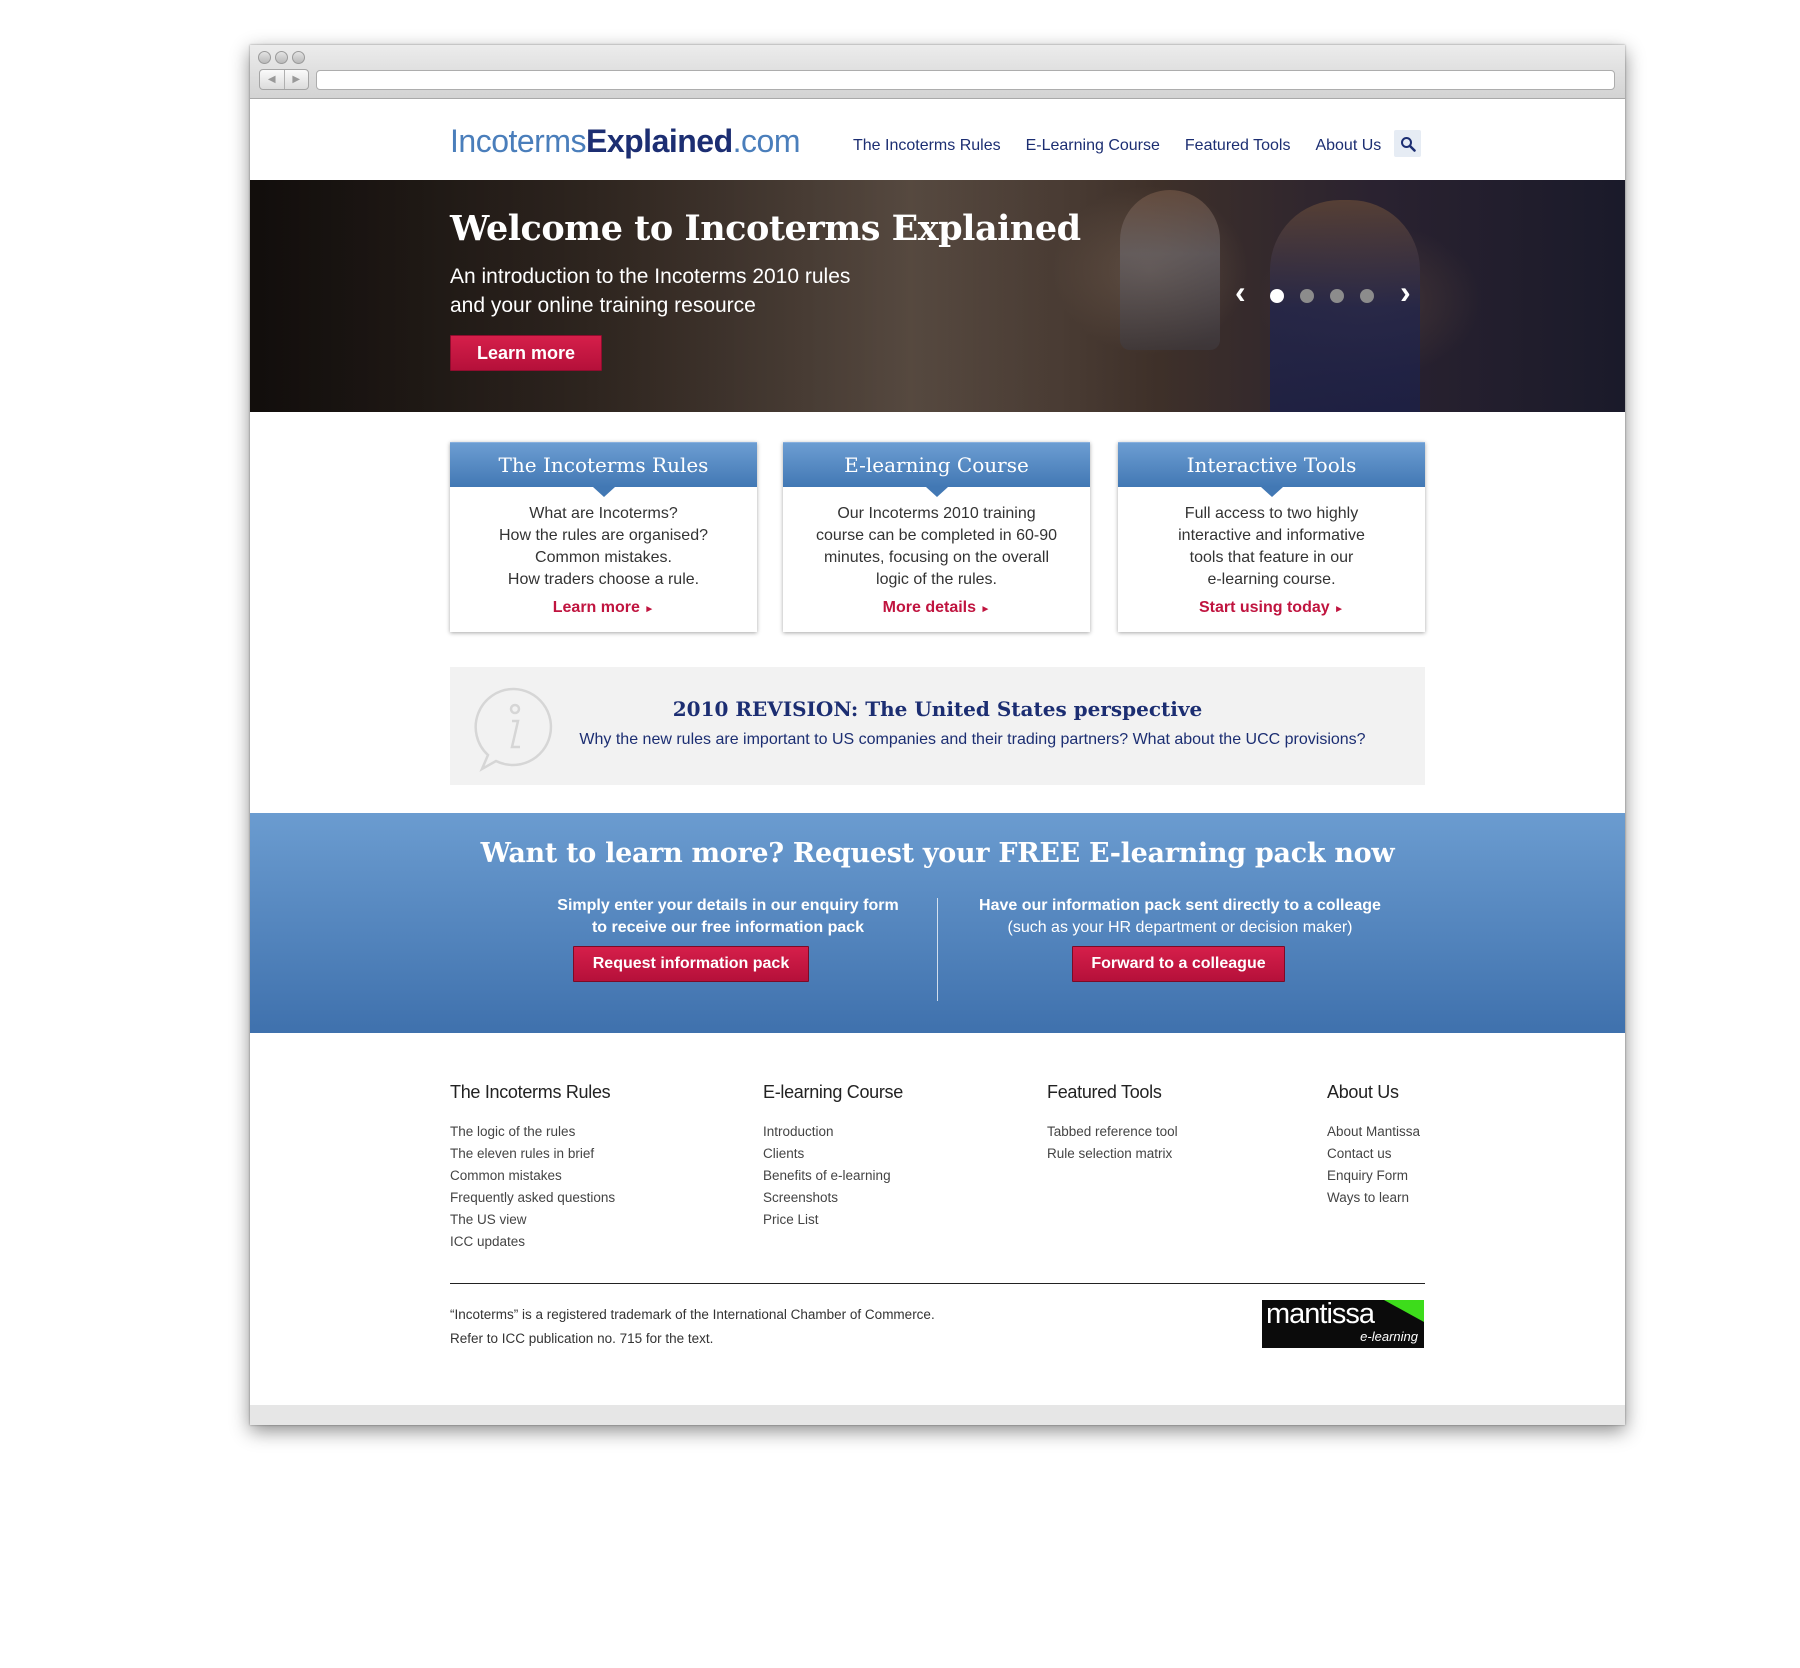  What do you see at coordinates (264, 57) in the screenshot?
I see `close-window-dot` at bounding box center [264, 57].